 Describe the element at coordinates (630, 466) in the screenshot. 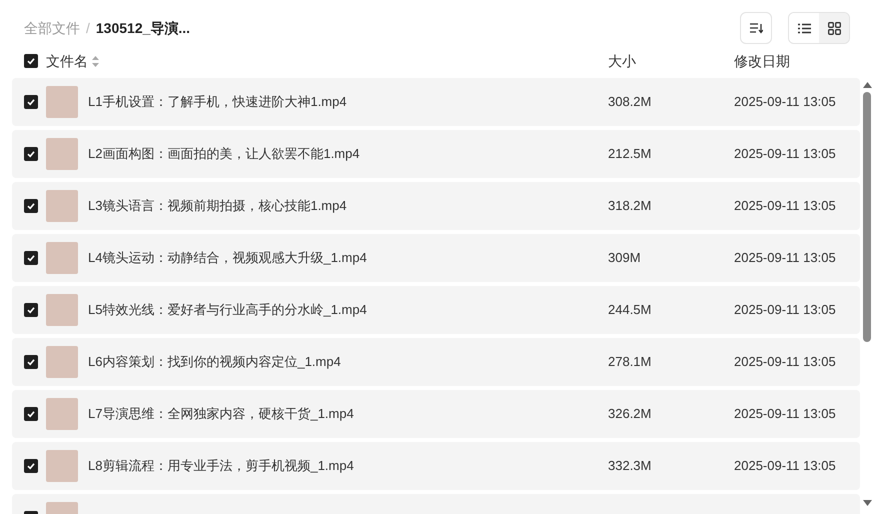

I see `file-size: 332.3M` at that location.